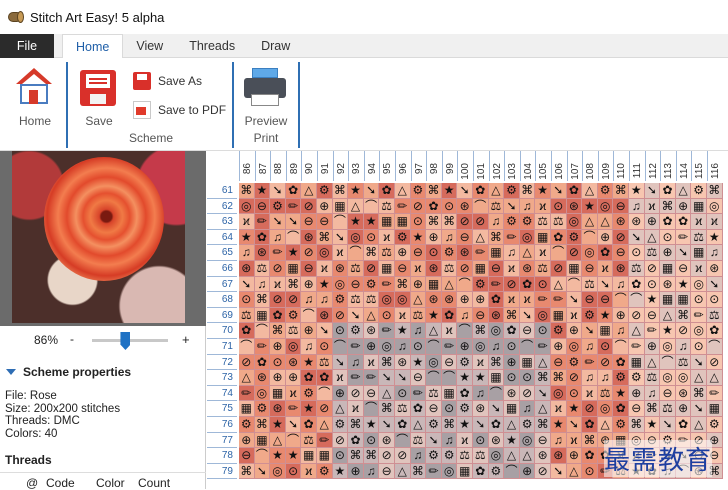 The height and width of the screenshot is (490, 728). What do you see at coordinates (465, 191) in the screenshot?
I see `stitch-cell: ➘` at bounding box center [465, 191].